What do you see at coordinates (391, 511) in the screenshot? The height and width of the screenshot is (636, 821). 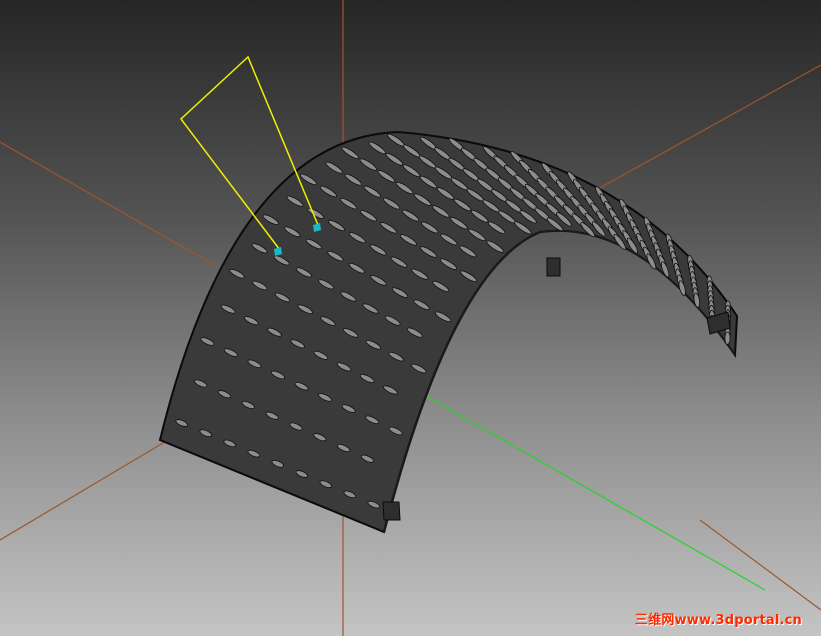 I see `tab-bracket-front` at bounding box center [391, 511].